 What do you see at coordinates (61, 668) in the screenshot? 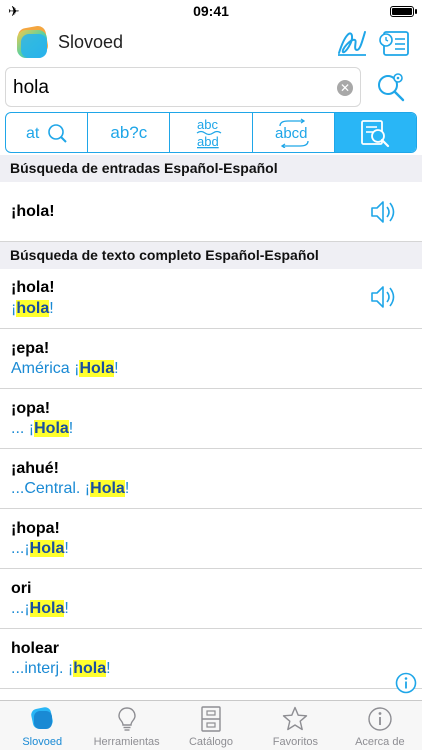
I see `entry-snippet: ...interj. ¡hola!` at bounding box center [61, 668].